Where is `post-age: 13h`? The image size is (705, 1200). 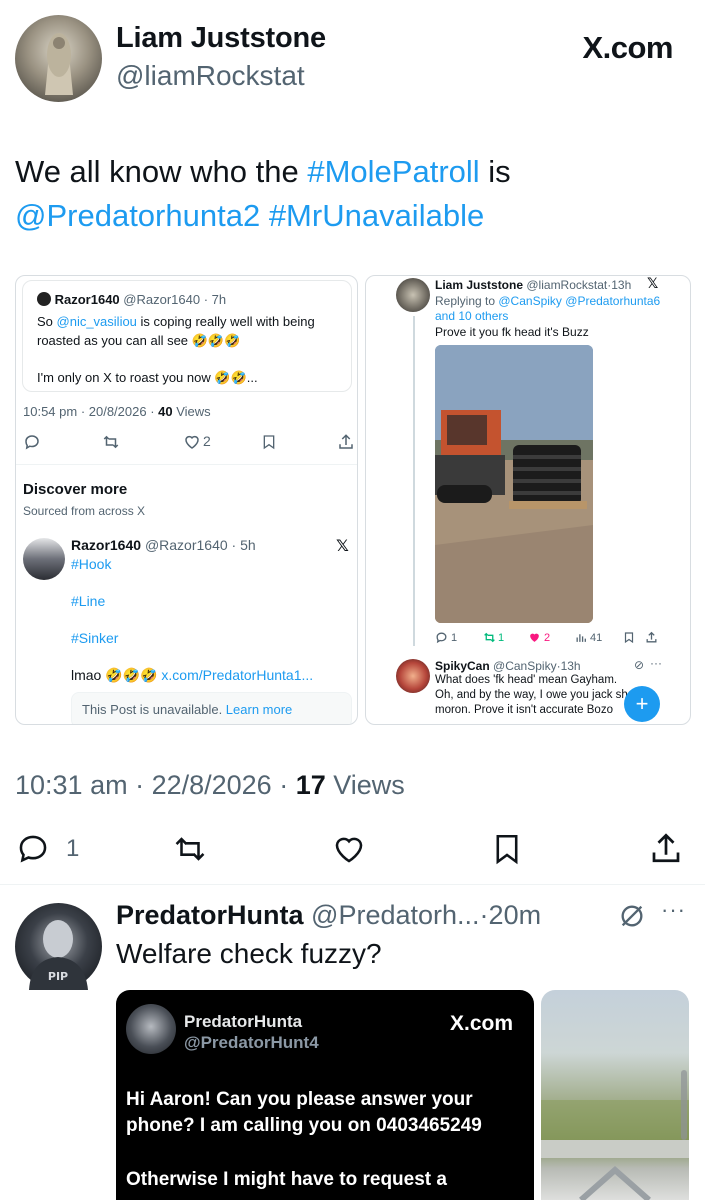
post-age: 13h is located at coordinates (621, 285).